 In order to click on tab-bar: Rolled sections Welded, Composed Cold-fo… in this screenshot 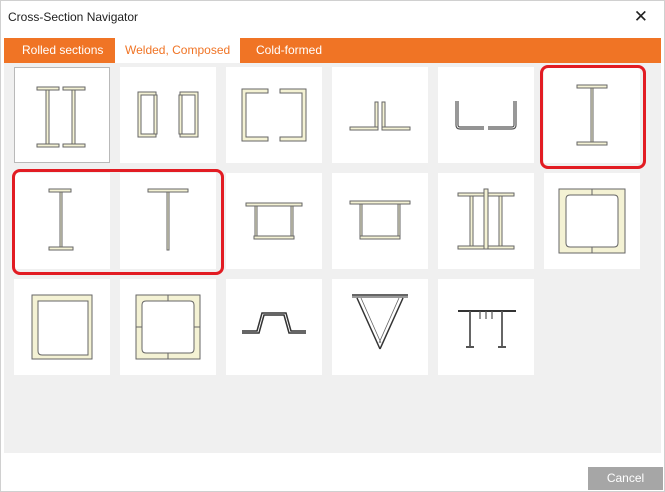, I will do `click(332, 50)`.